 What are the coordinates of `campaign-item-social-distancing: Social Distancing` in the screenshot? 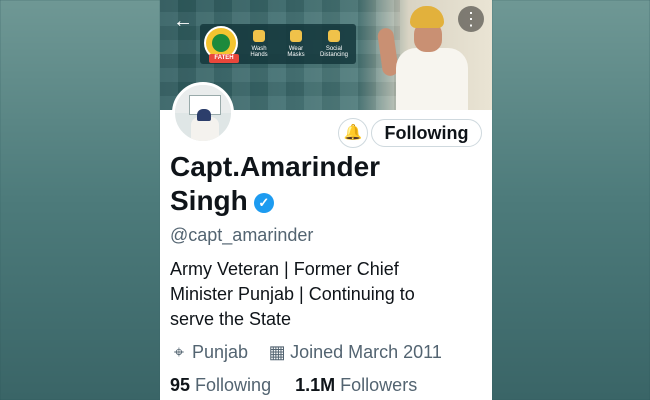 It's located at (334, 44).